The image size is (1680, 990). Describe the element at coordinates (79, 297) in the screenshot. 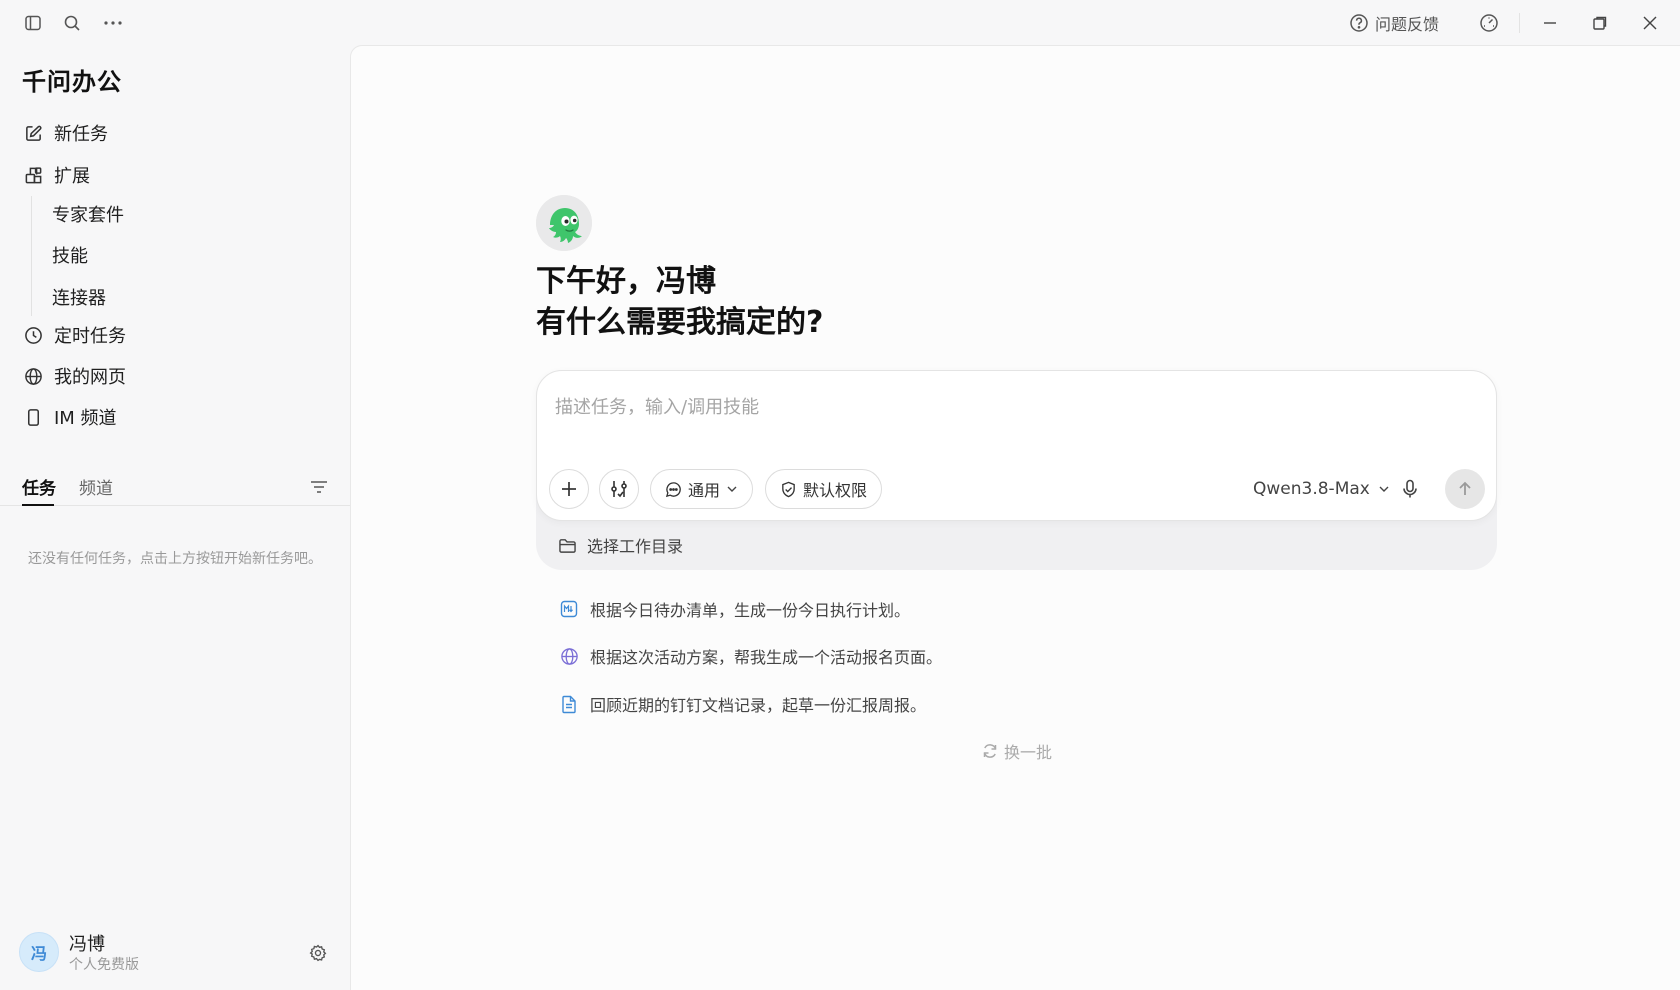

I see `sidebar-item-connectors: 连接器` at that location.